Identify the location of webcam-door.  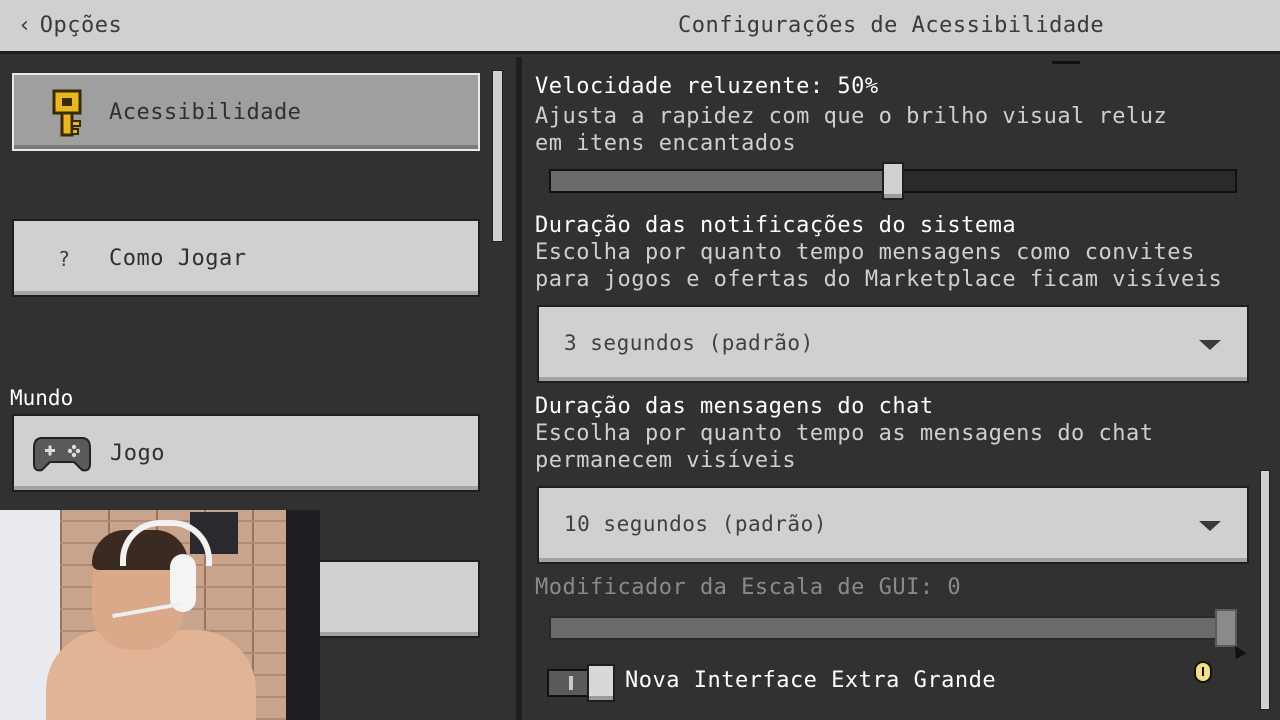
(303, 615).